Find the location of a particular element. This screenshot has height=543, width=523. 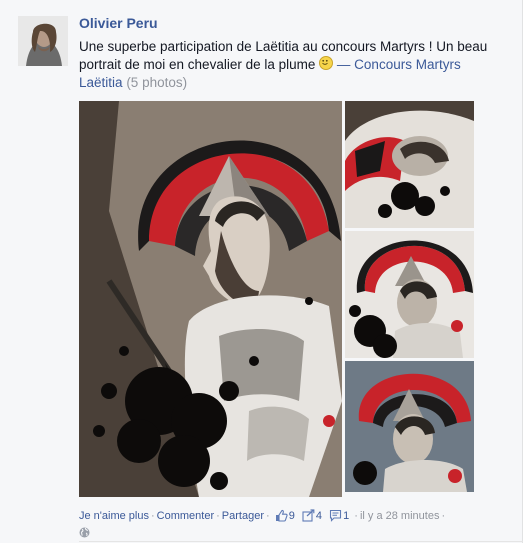

share-icon is located at coordinates (308, 515).